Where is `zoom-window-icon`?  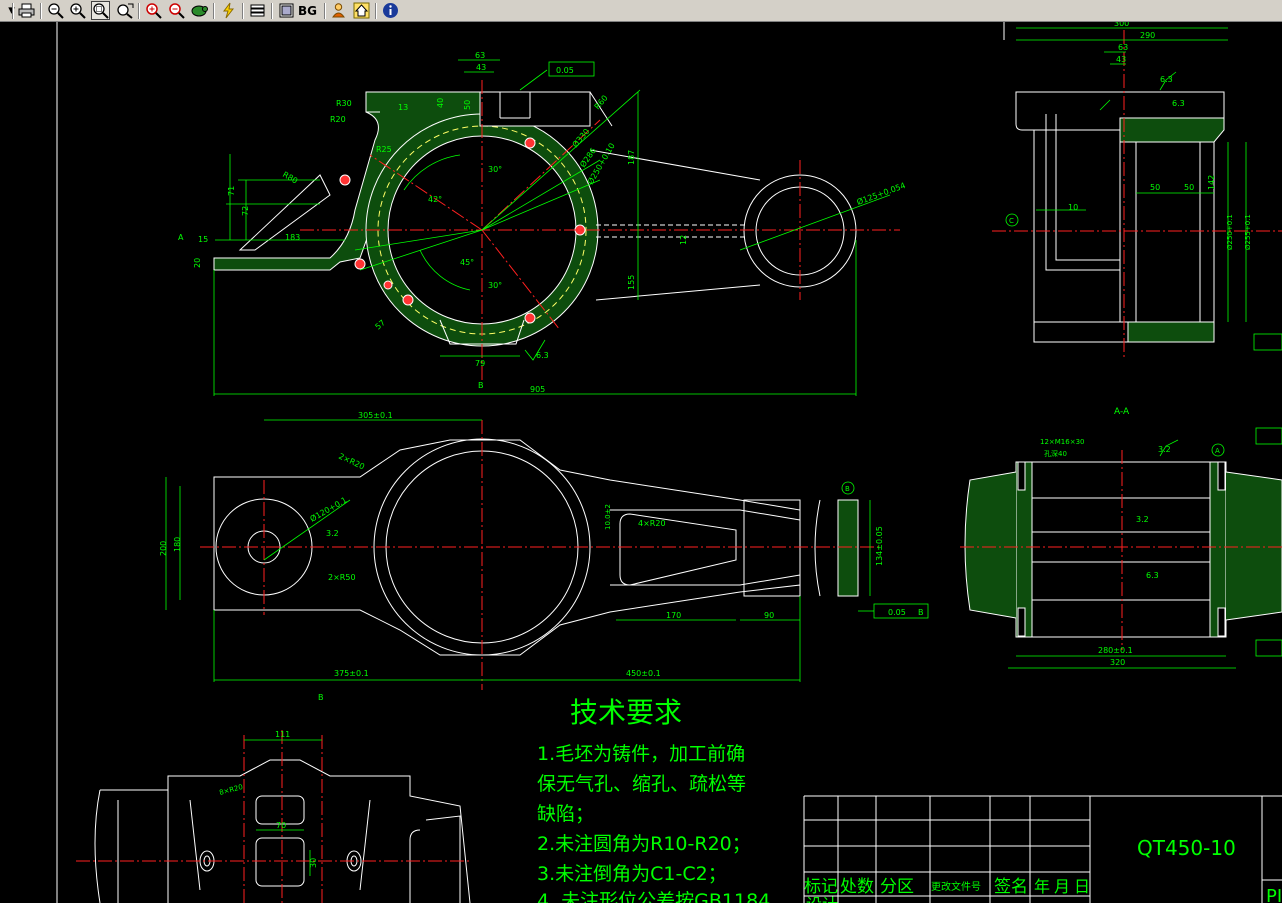
zoom-window-icon is located at coordinates (100, 10).